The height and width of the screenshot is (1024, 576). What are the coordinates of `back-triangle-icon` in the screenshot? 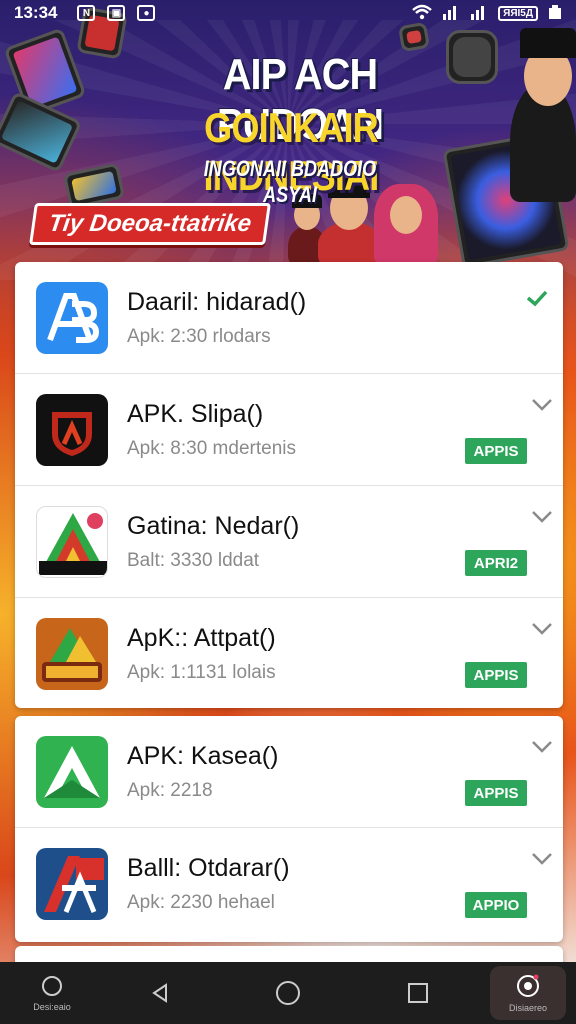 It's located at (159, 993).